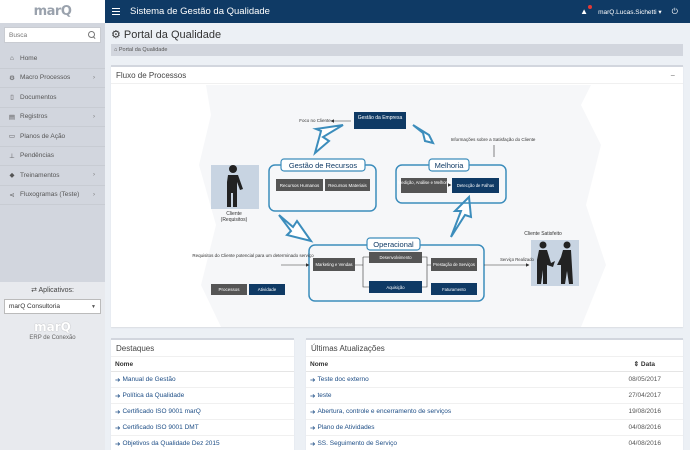 The width and height of the screenshot is (690, 450). I want to click on destaque-link: Certificado ISO 9001 marQ, so click(161, 411).